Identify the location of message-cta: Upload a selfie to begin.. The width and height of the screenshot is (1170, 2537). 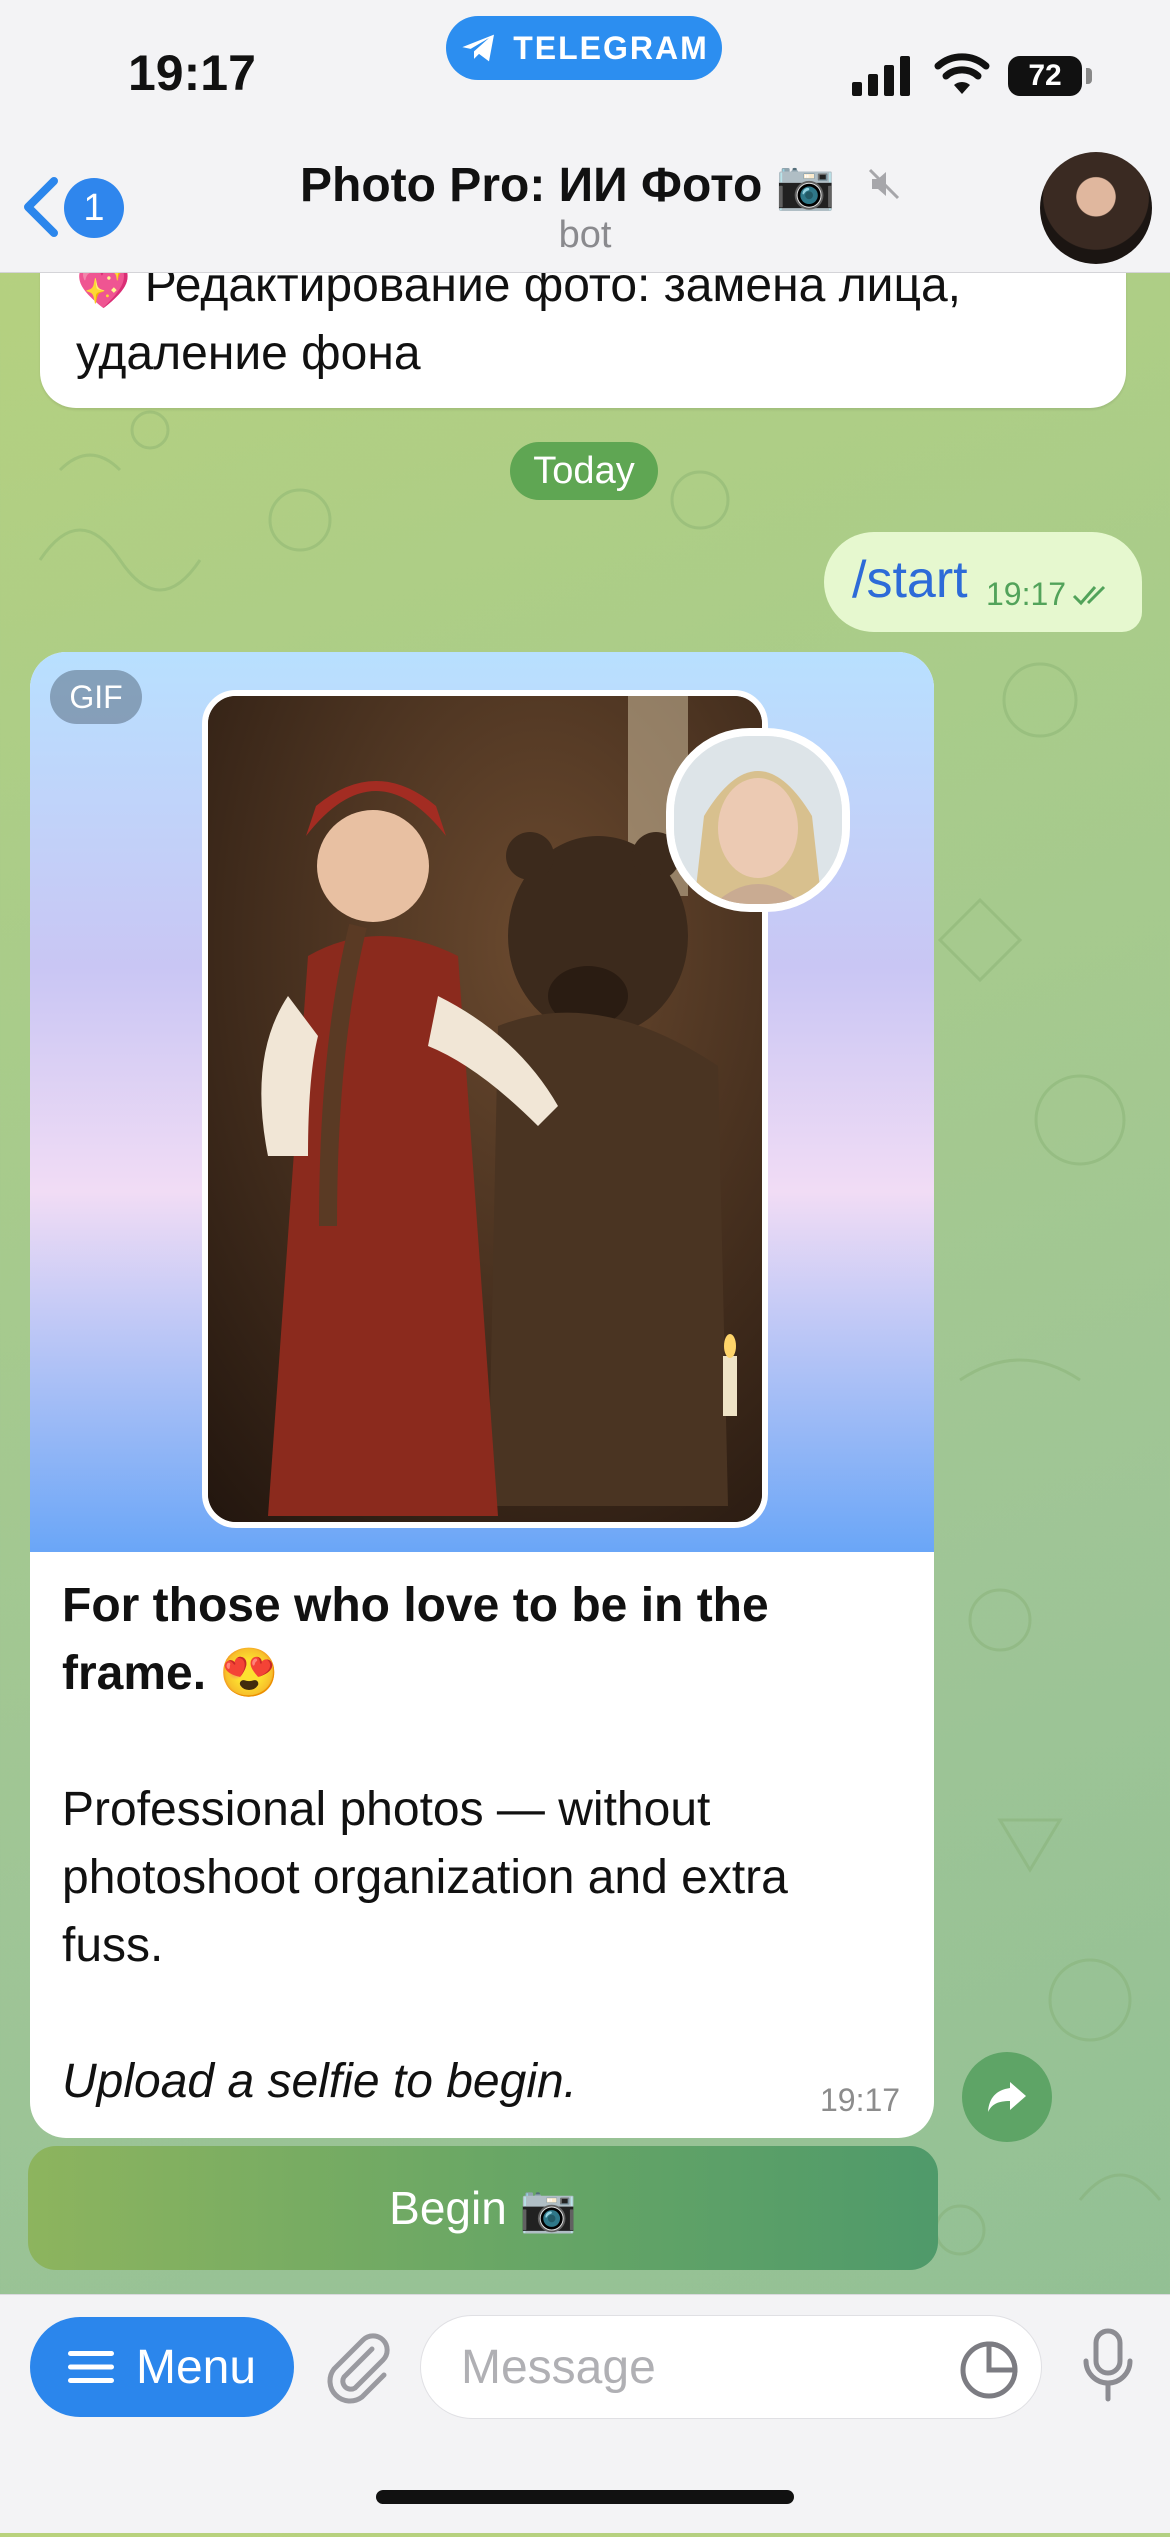
(320, 2081).